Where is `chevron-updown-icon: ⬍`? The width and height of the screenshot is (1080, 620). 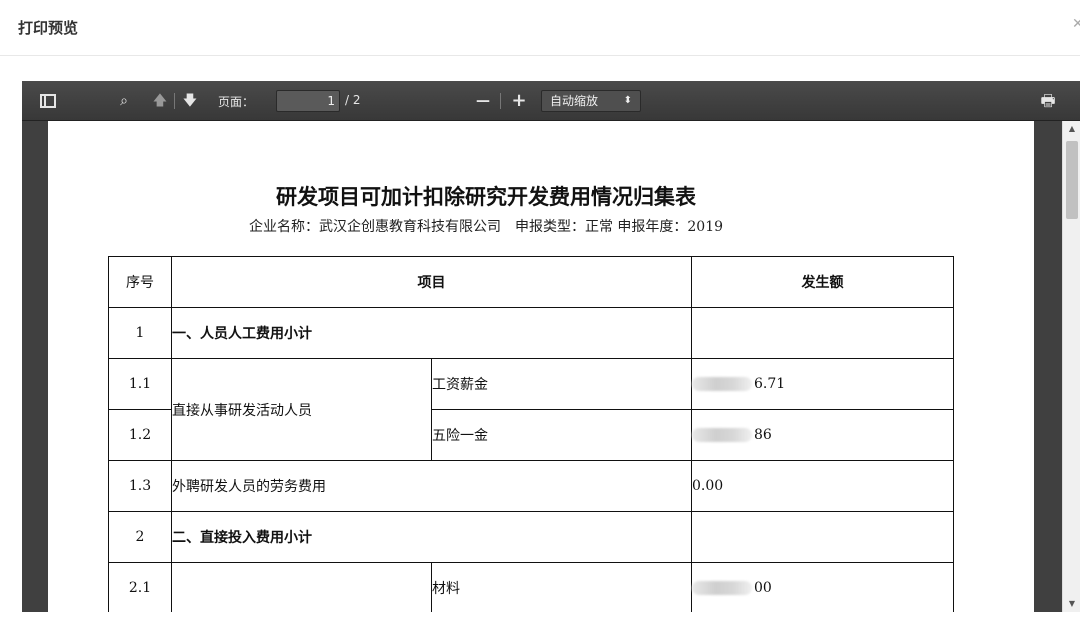
chevron-updown-icon: ⬍ is located at coordinates (627, 100).